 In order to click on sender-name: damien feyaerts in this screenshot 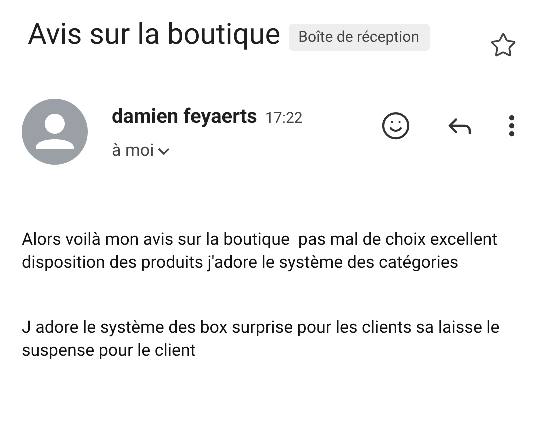, I will do `click(185, 116)`.